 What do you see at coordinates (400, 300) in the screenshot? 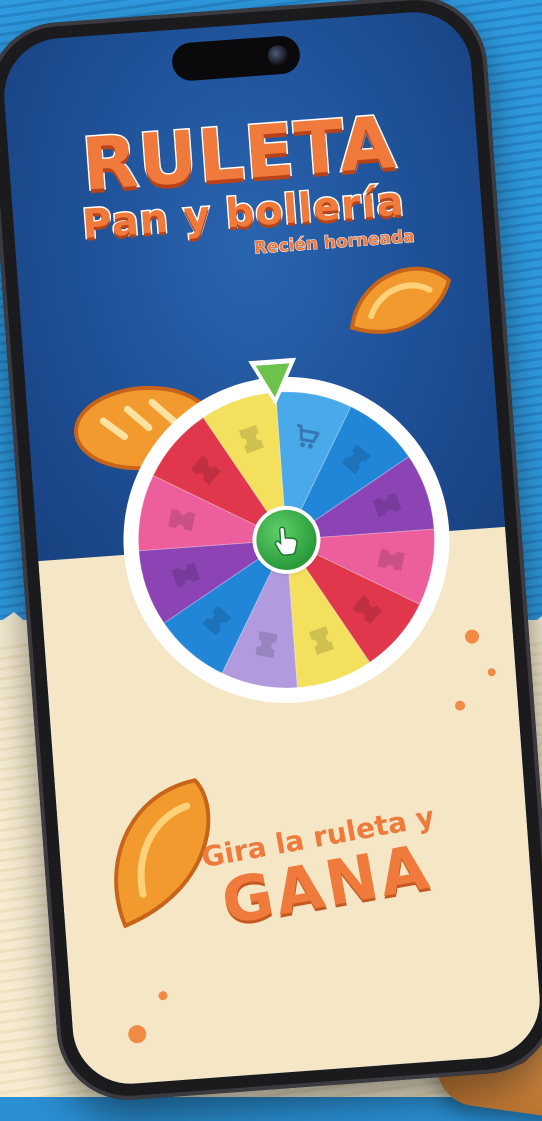
I see `croissant-icon` at bounding box center [400, 300].